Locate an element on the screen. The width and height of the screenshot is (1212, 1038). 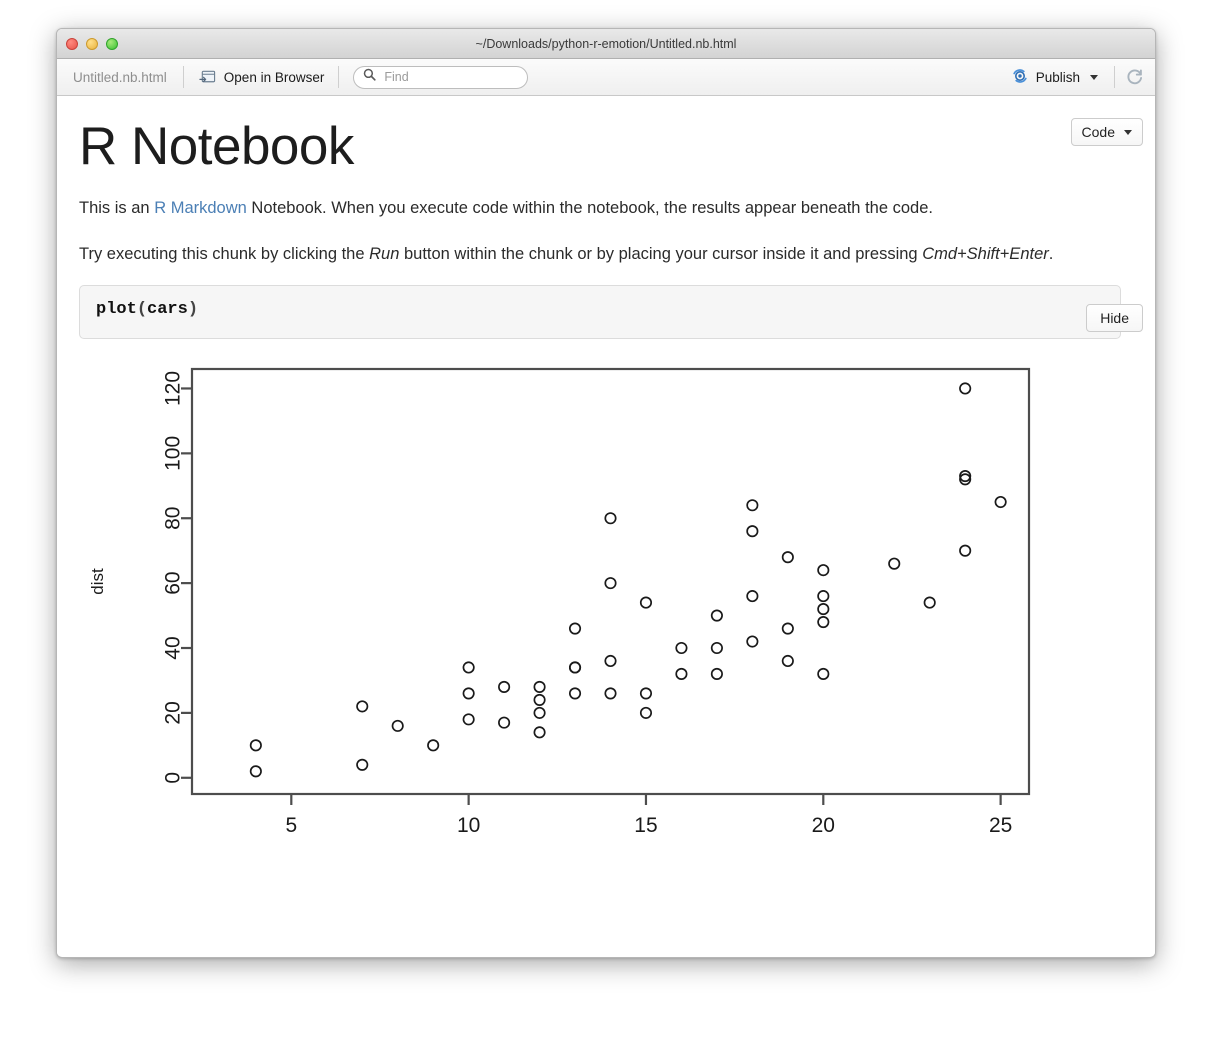
publish-label: Publish is located at coordinates (1057, 77).